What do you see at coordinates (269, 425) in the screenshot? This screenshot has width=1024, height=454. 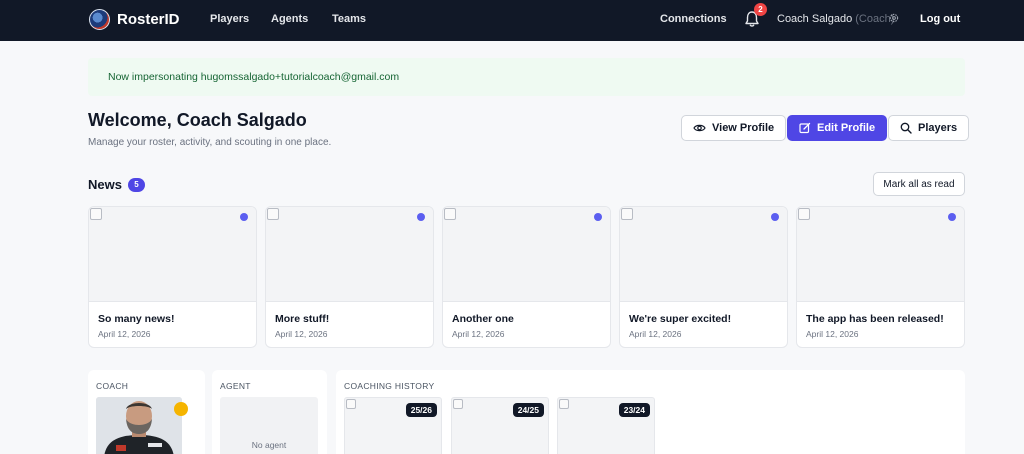 I see `agent-placeholder: No agent` at bounding box center [269, 425].